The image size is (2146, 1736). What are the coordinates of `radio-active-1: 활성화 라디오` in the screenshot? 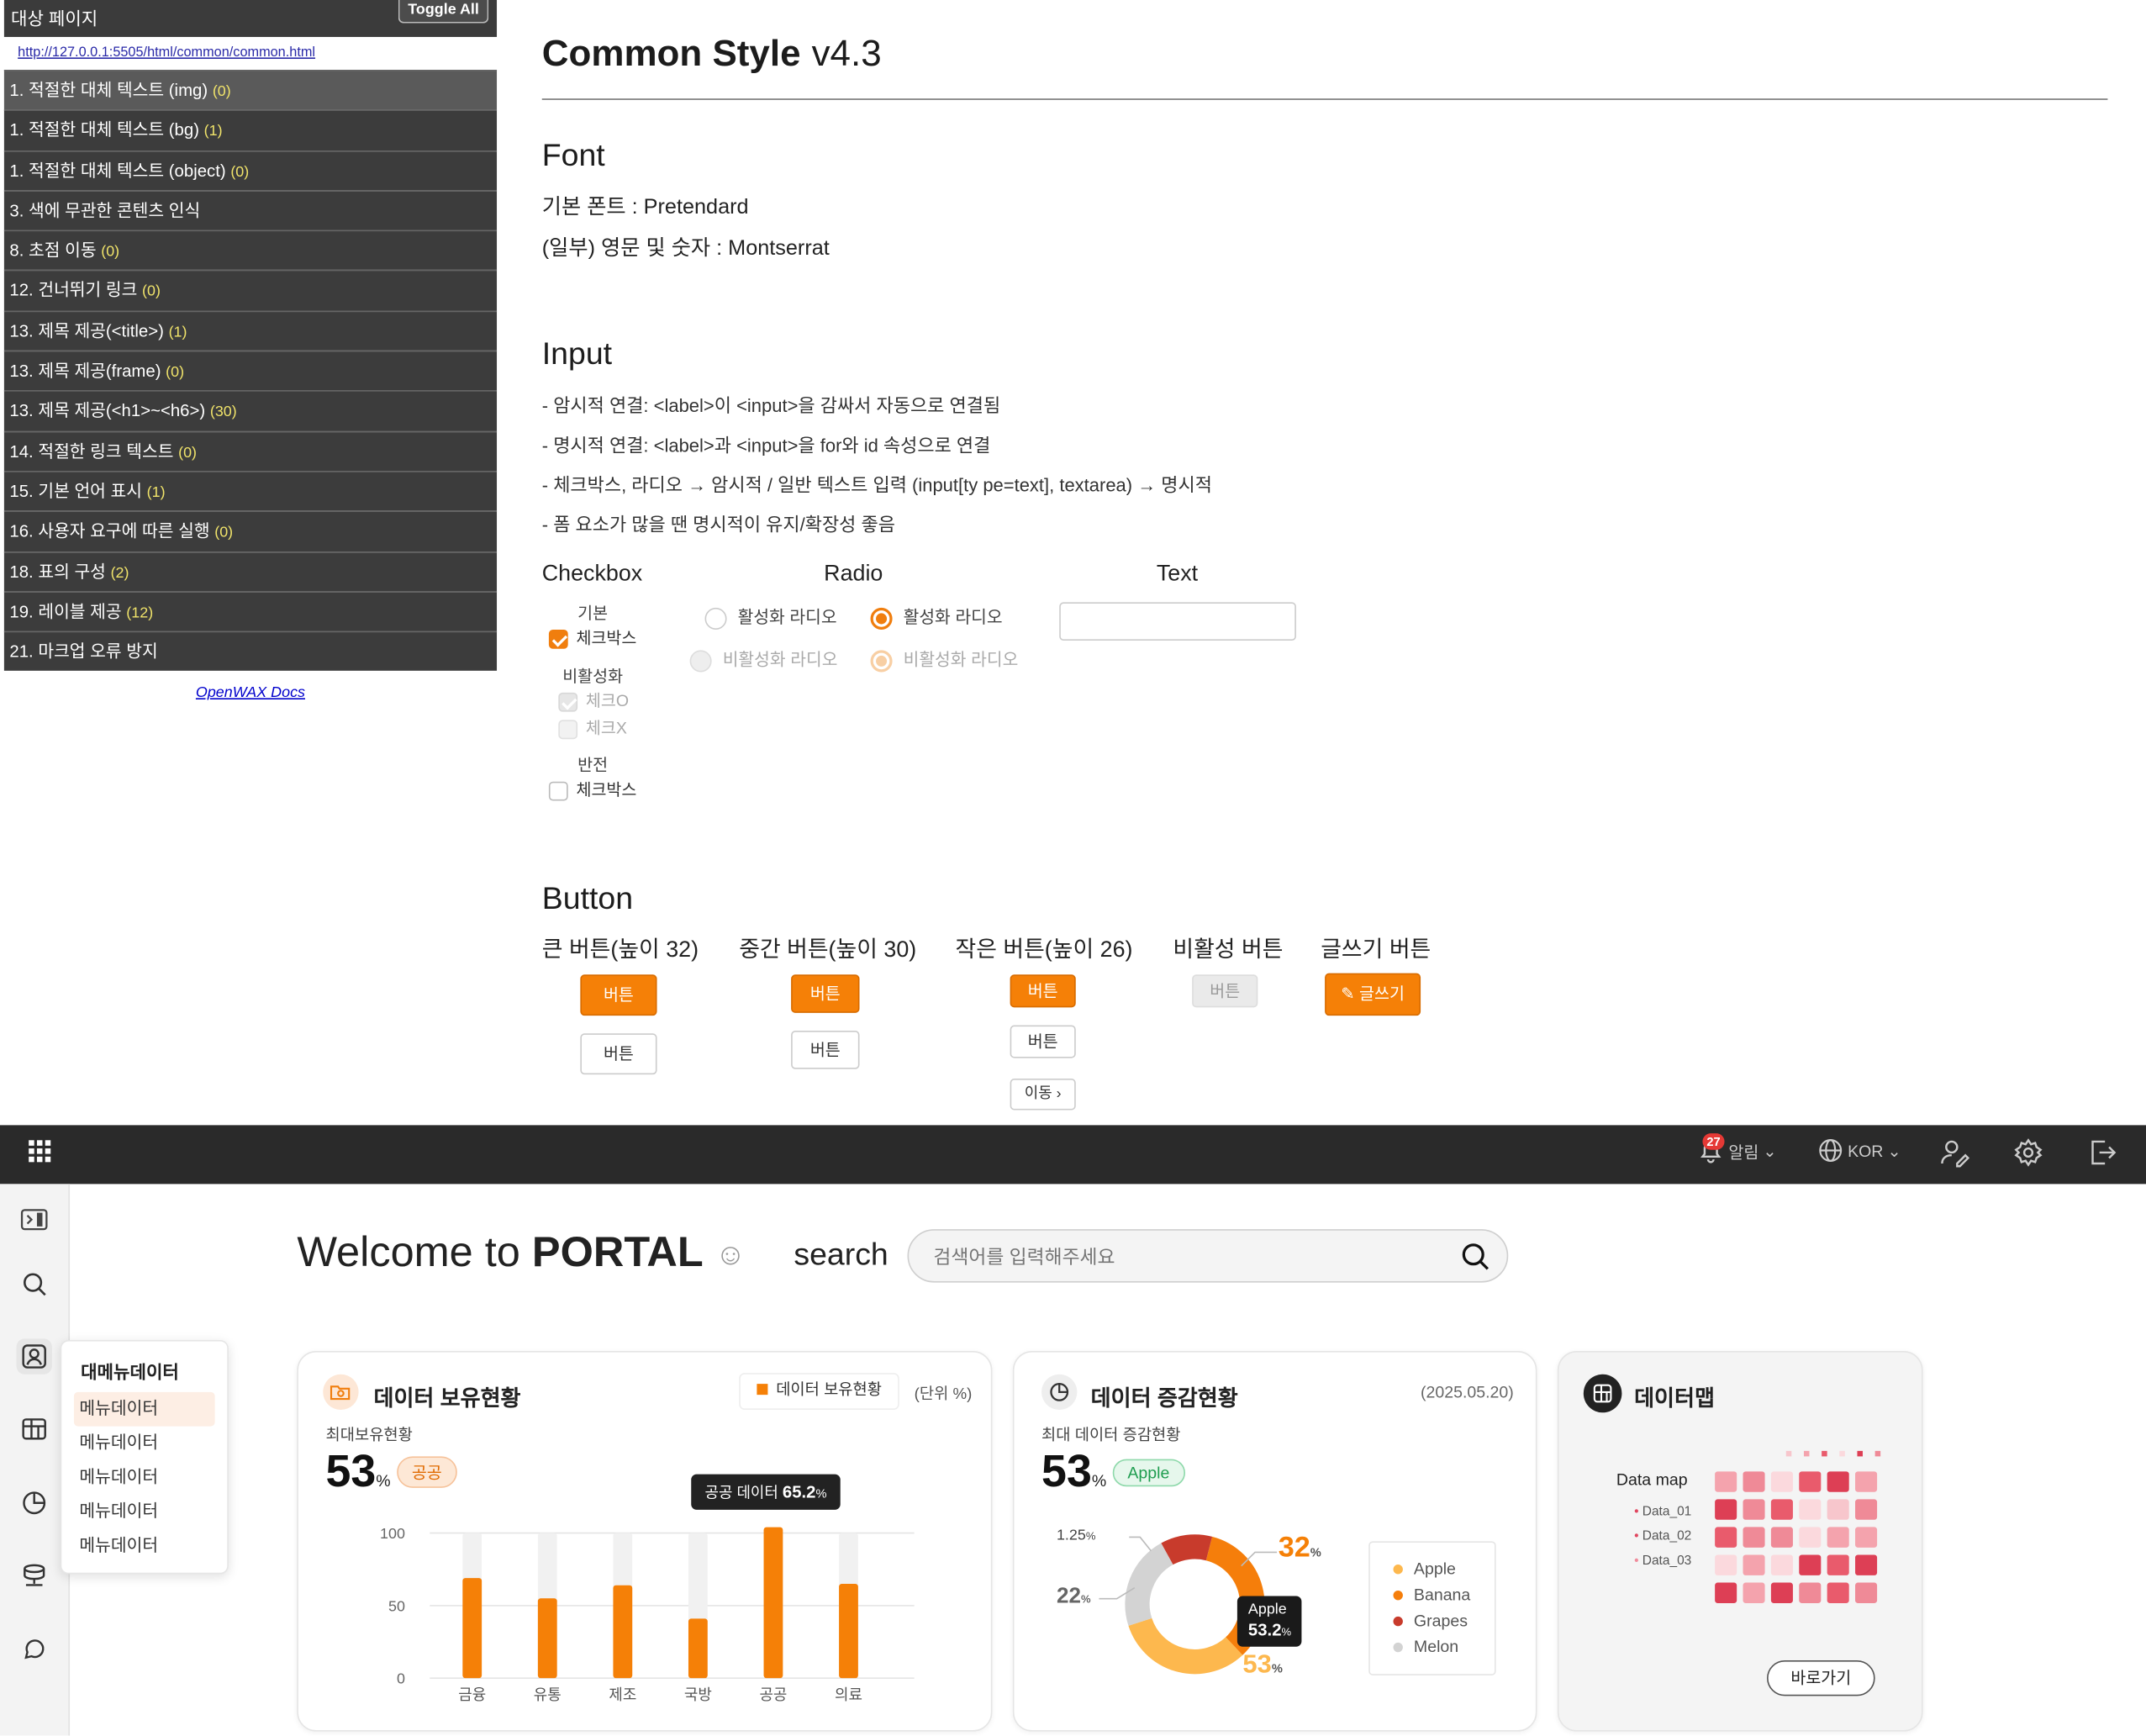 It's located at (770, 616).